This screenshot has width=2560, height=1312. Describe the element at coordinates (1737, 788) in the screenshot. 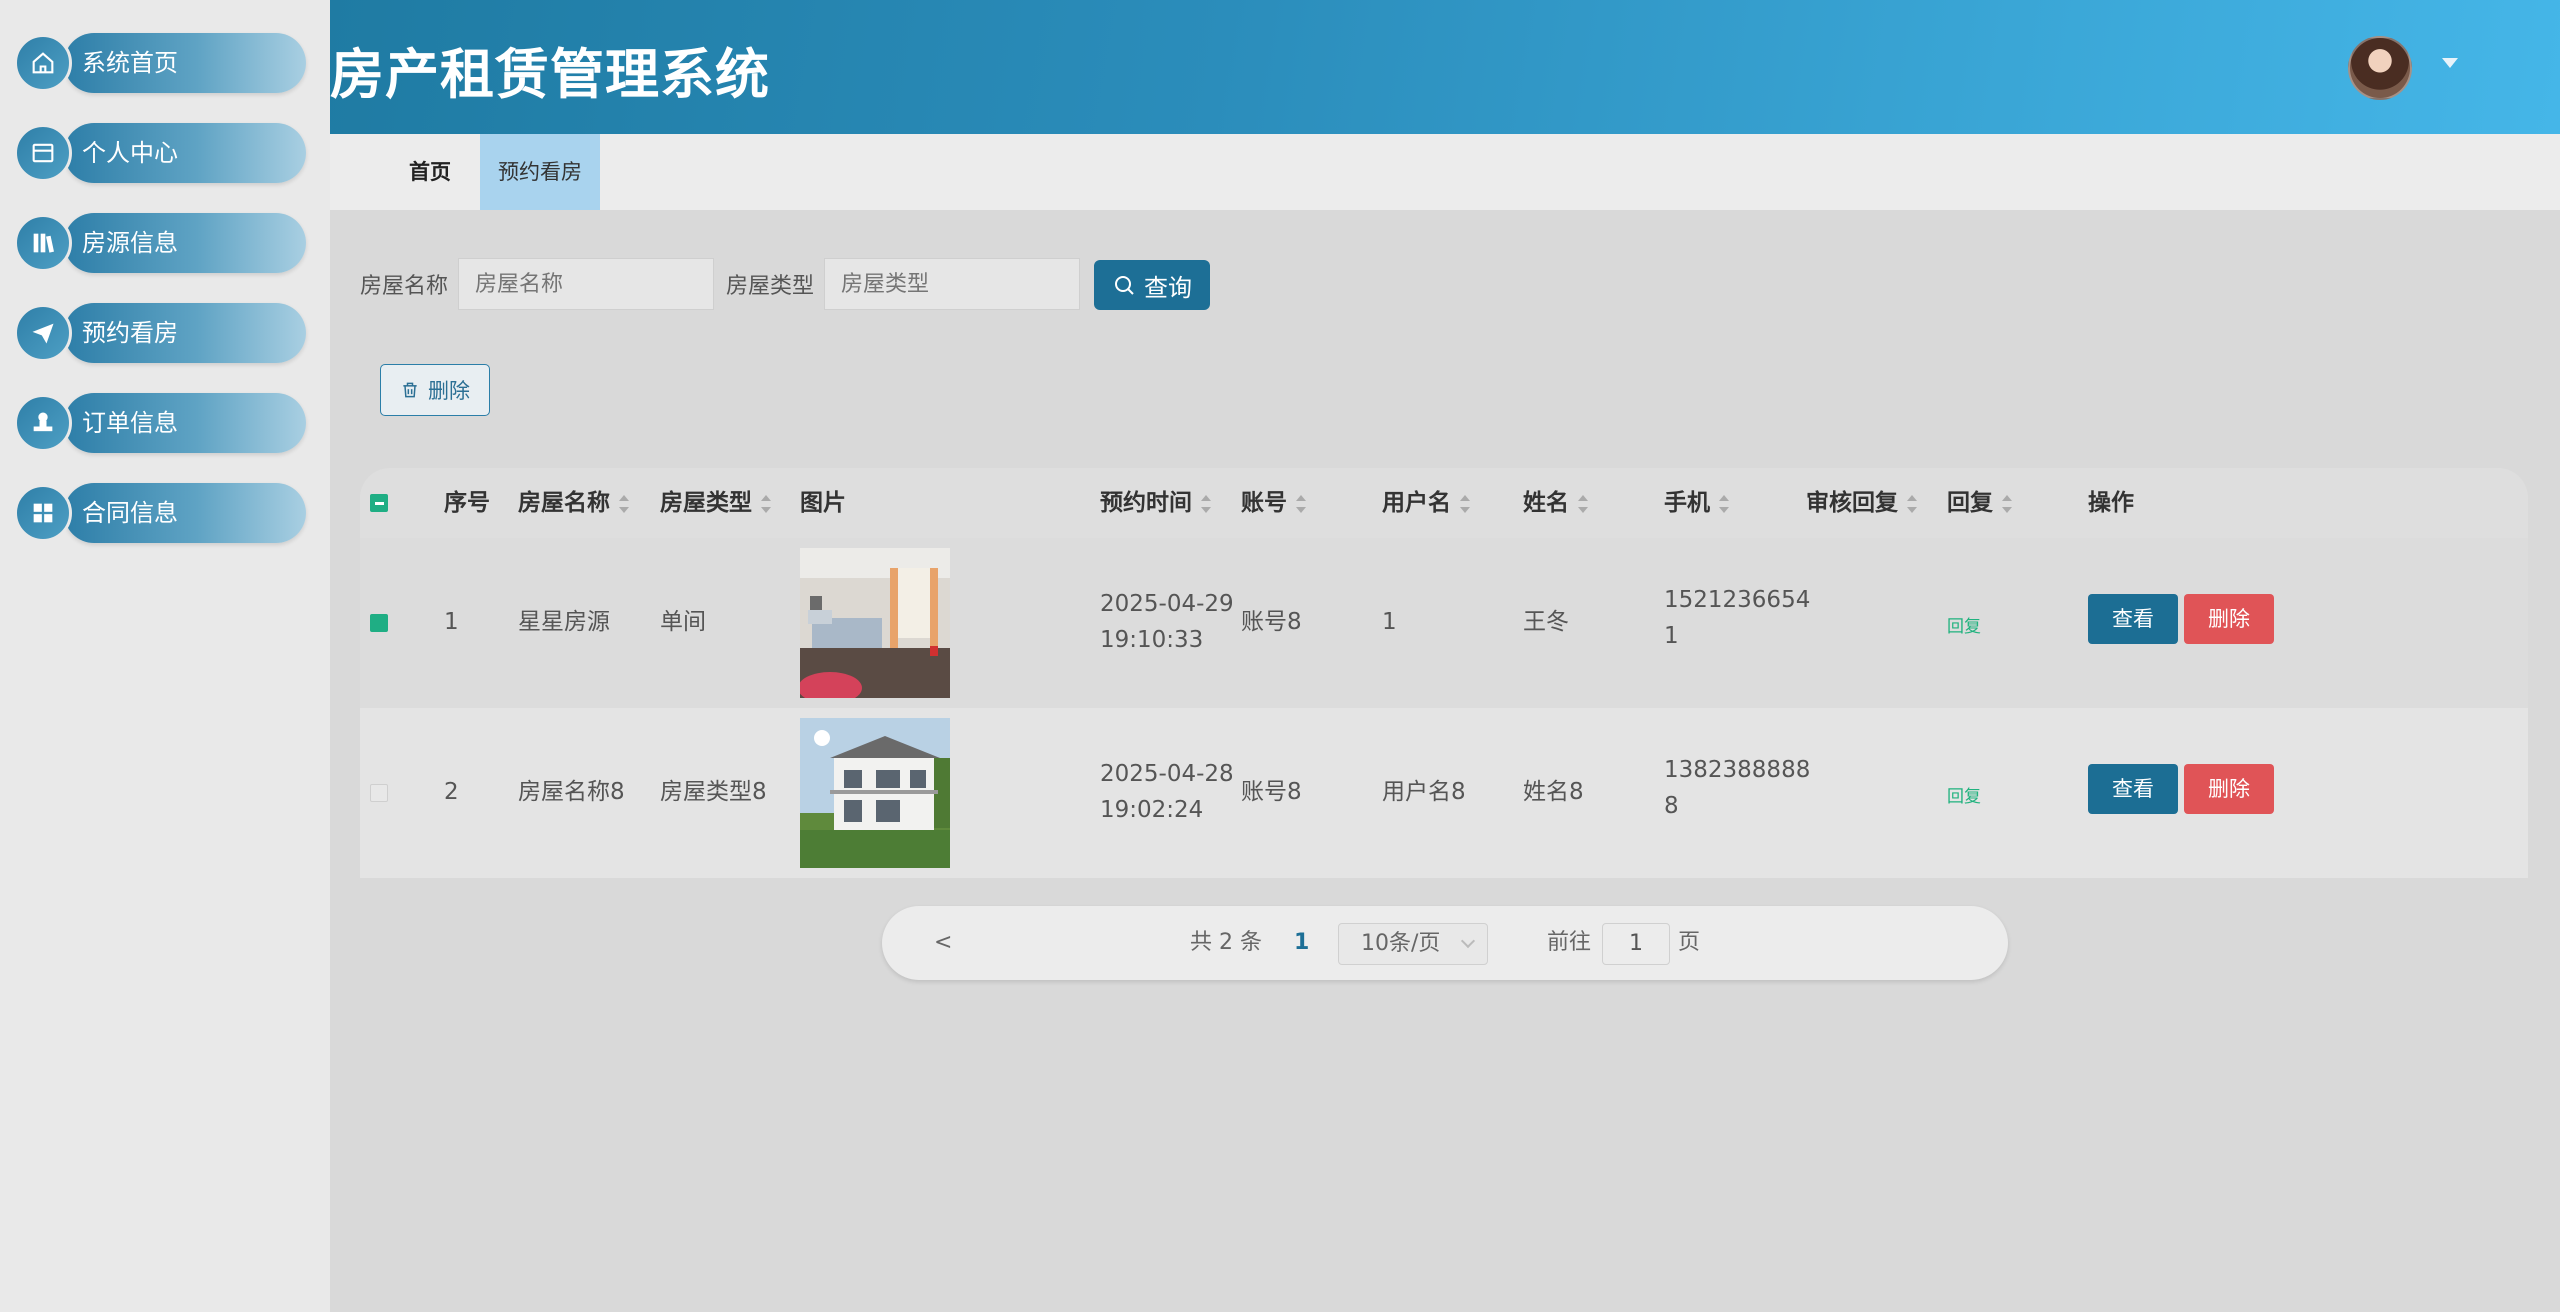

I see `cell-phone: 1382388888 8` at that location.